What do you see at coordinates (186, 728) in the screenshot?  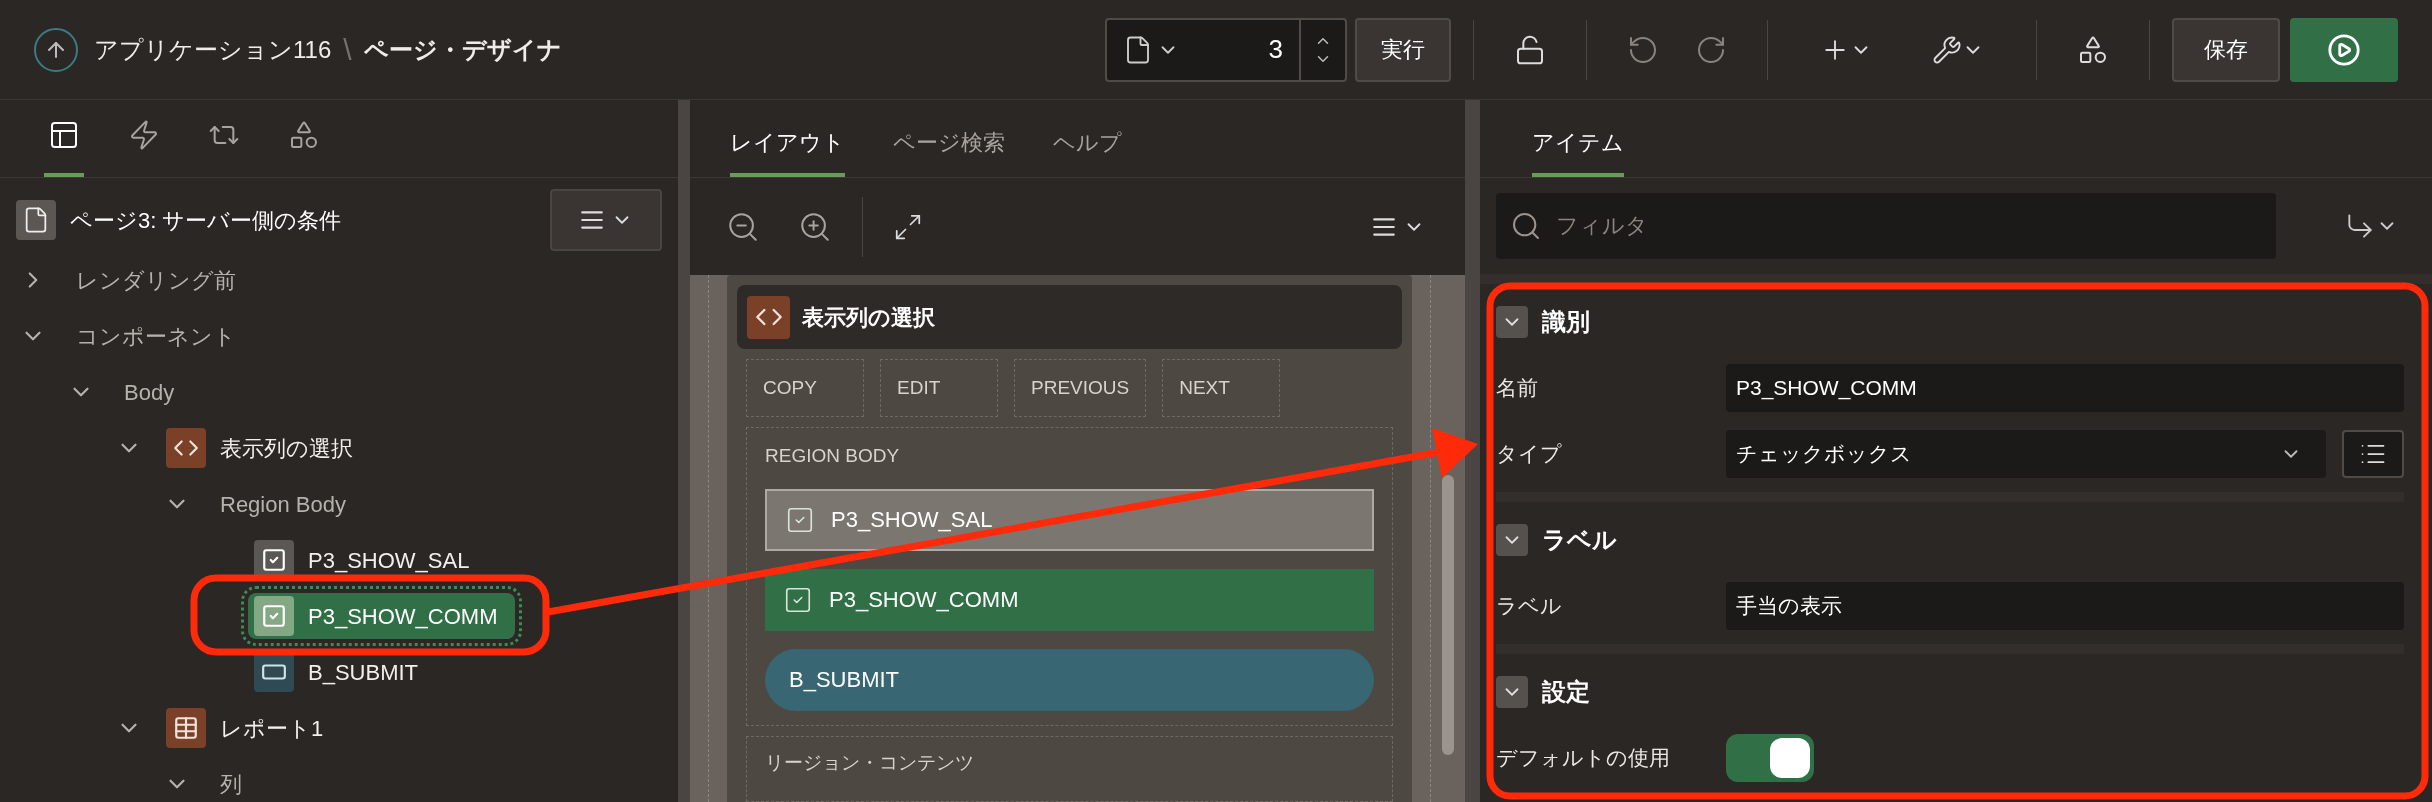 I see `table-icon` at bounding box center [186, 728].